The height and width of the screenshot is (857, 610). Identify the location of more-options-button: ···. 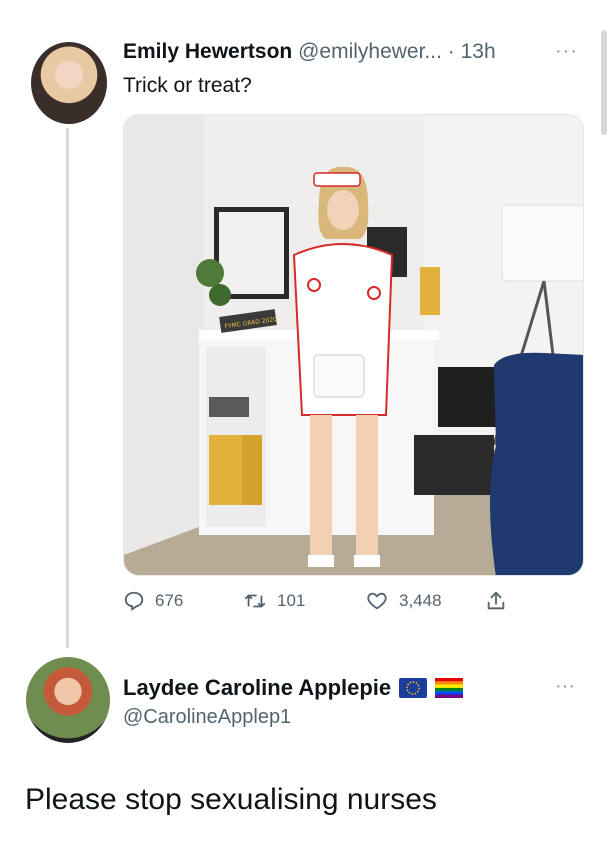
(566, 51).